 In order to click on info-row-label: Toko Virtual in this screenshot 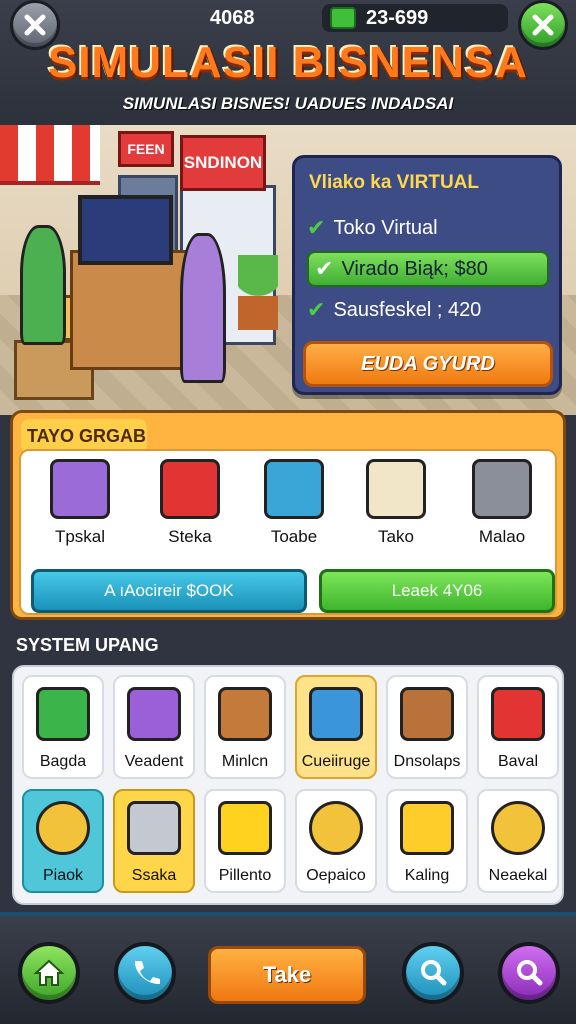, I will do `click(385, 227)`.